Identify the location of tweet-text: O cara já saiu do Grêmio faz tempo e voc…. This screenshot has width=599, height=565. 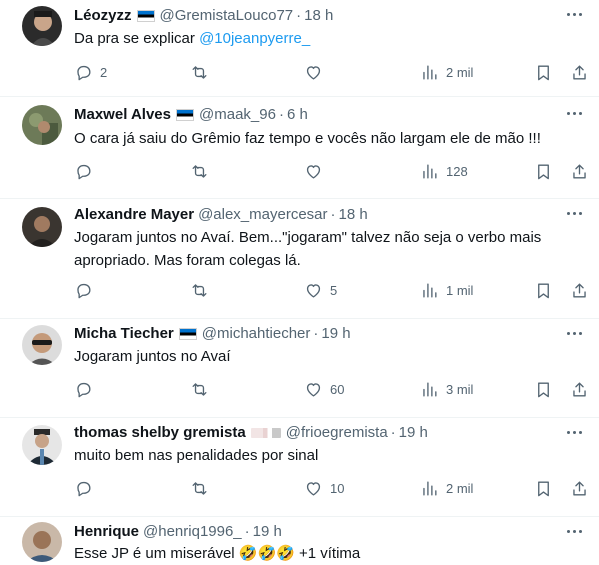
(307, 138).